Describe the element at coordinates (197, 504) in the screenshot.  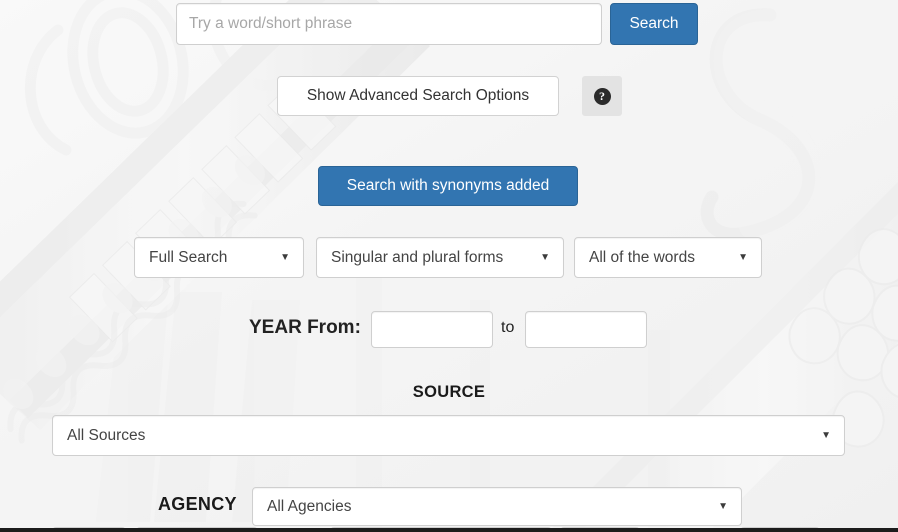
I see `agency-heading: AGENCY` at that location.